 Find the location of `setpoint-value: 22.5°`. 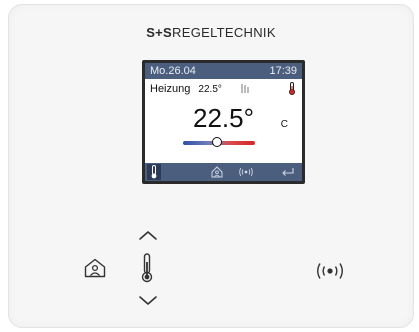

setpoint-value: 22.5° is located at coordinates (210, 89).